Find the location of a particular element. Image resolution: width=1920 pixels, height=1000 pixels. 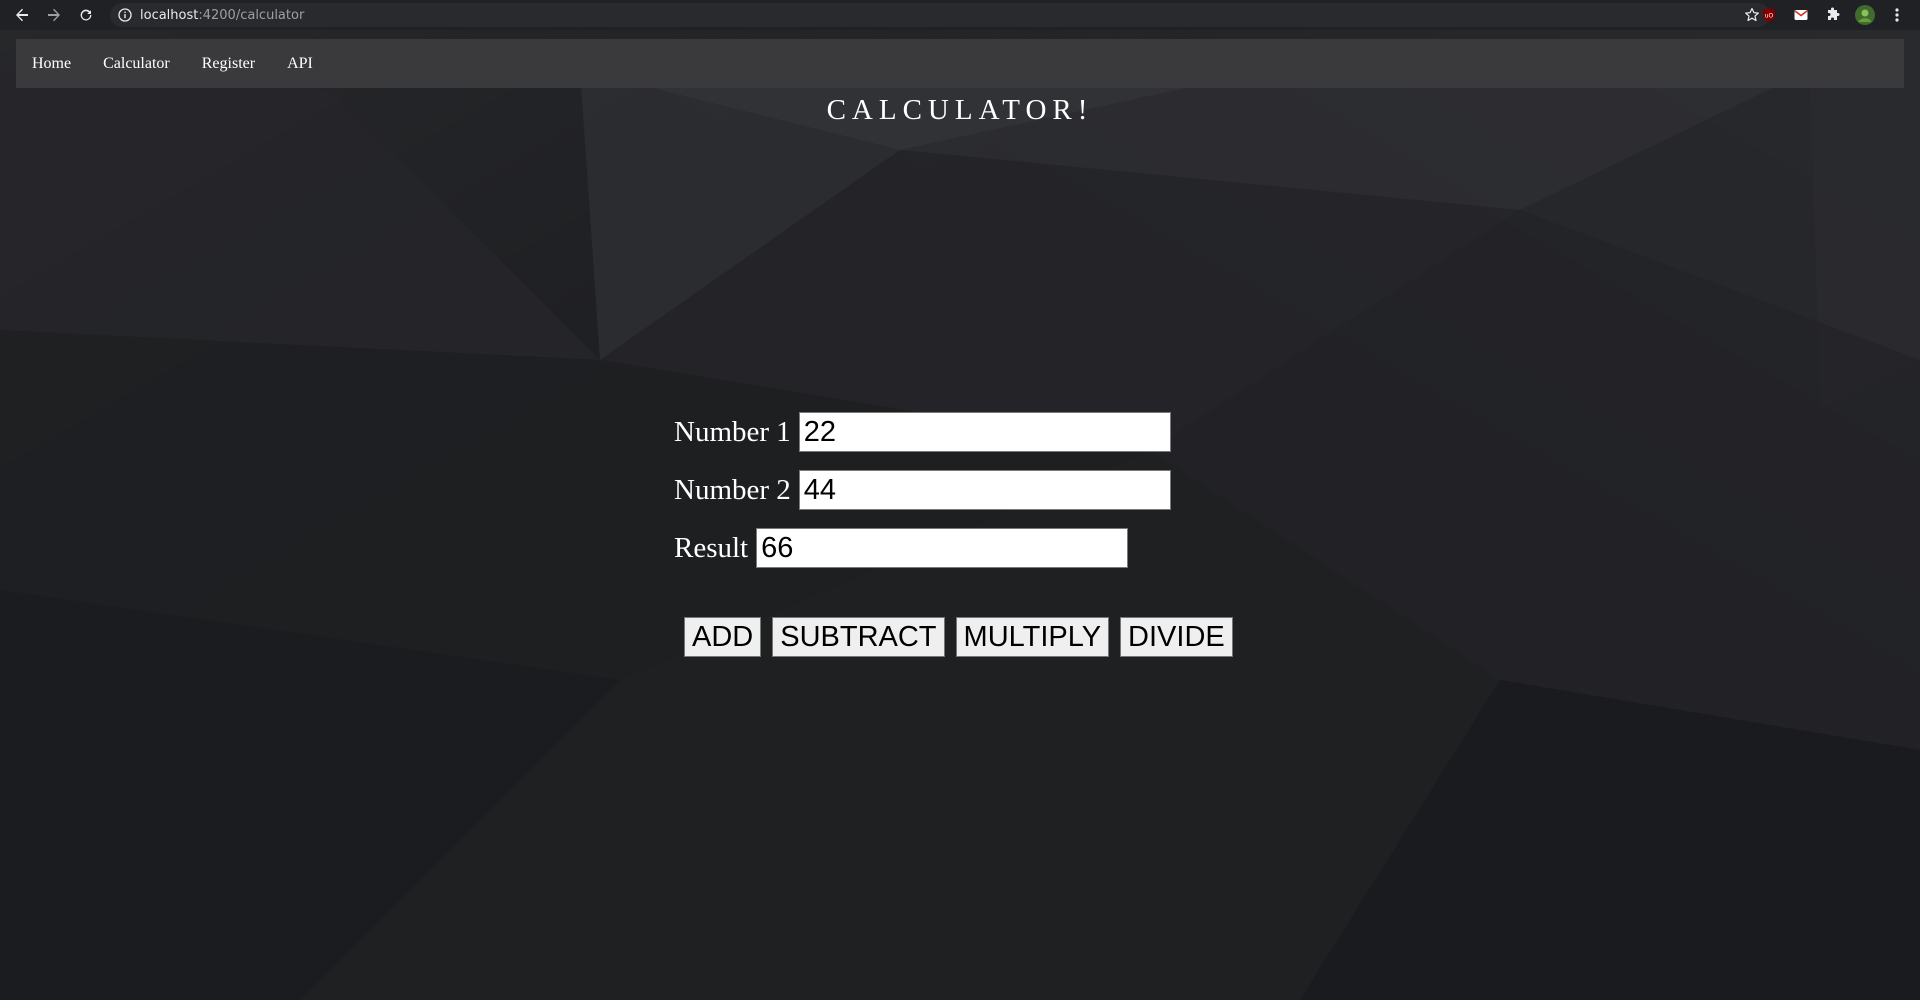

subtract-button: SUBTRACT is located at coordinates (858, 637).